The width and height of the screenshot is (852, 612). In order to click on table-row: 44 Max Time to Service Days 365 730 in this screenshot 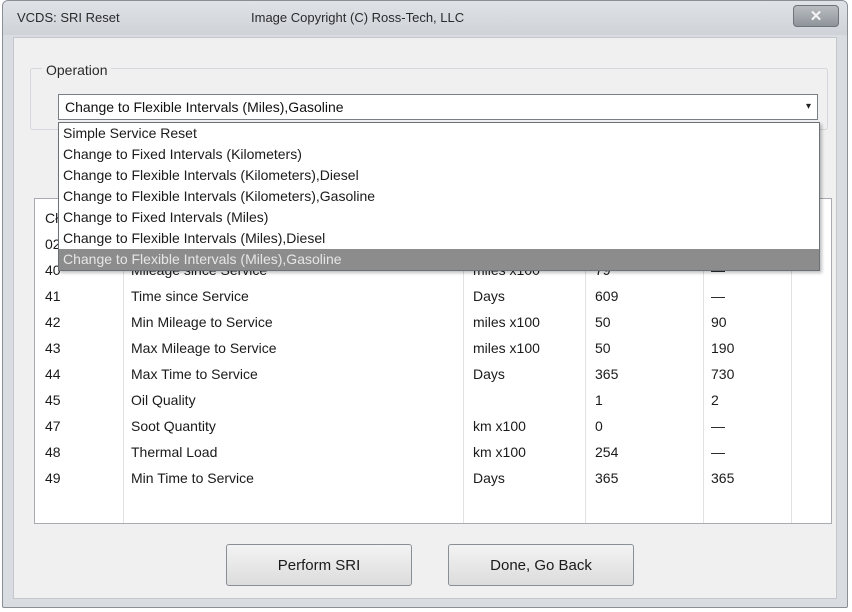, I will do `click(433, 374)`.